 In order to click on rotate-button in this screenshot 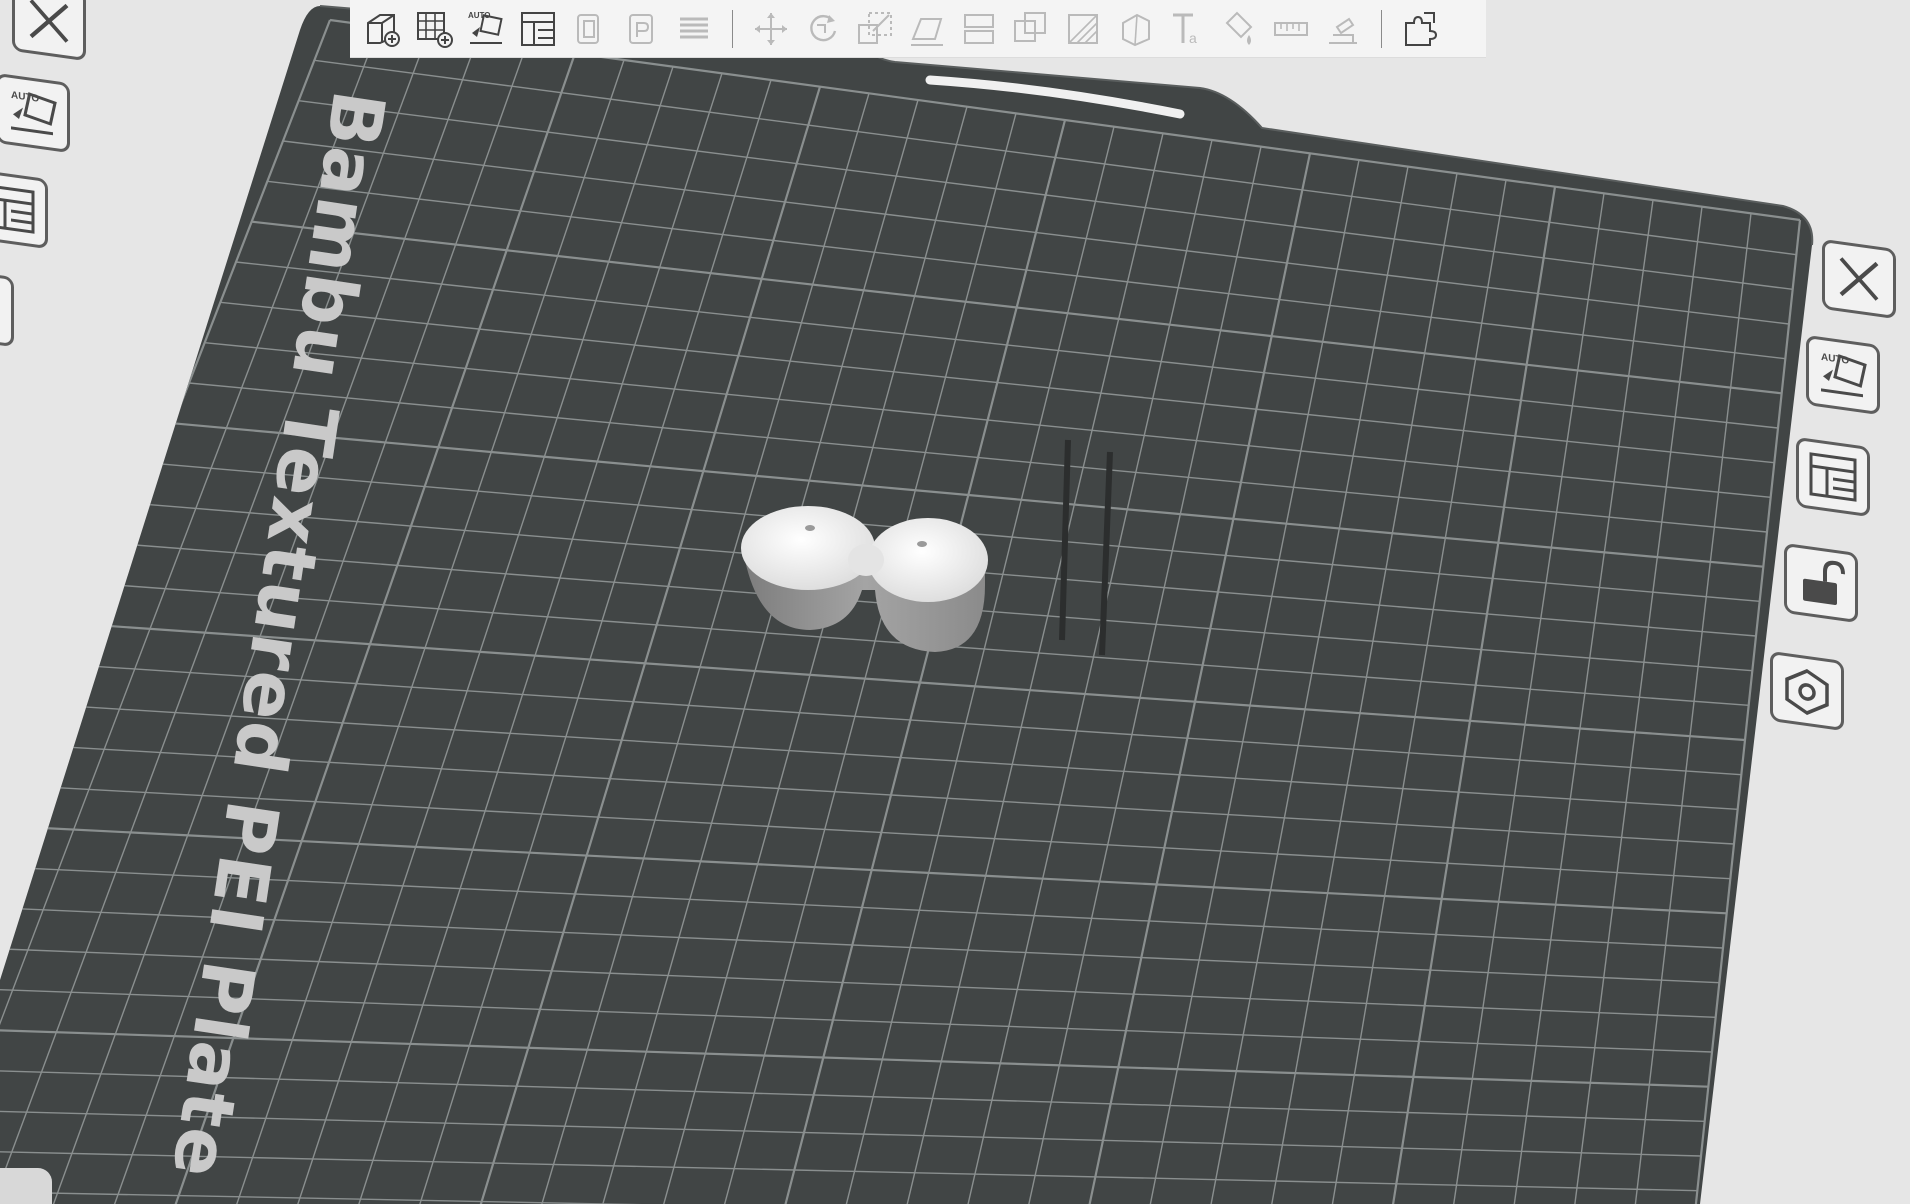, I will do `click(823, 29)`.